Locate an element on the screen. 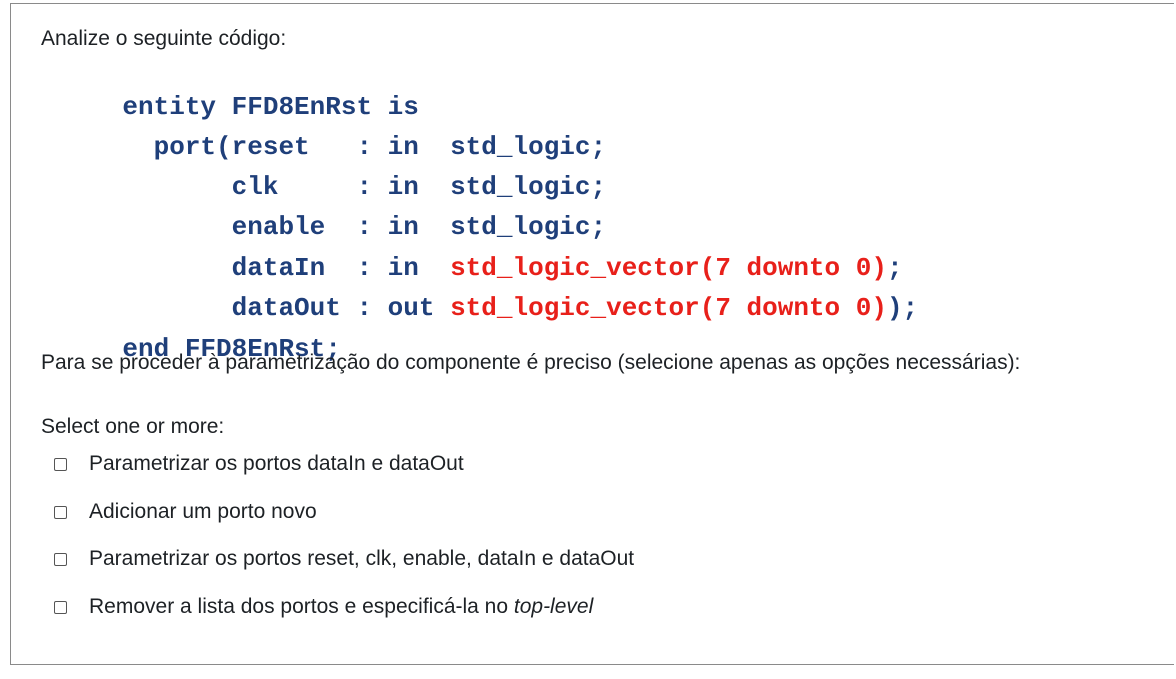 The image size is (1176, 679). code-line-3: clk : in std_logic; is located at coordinates (333, 172).